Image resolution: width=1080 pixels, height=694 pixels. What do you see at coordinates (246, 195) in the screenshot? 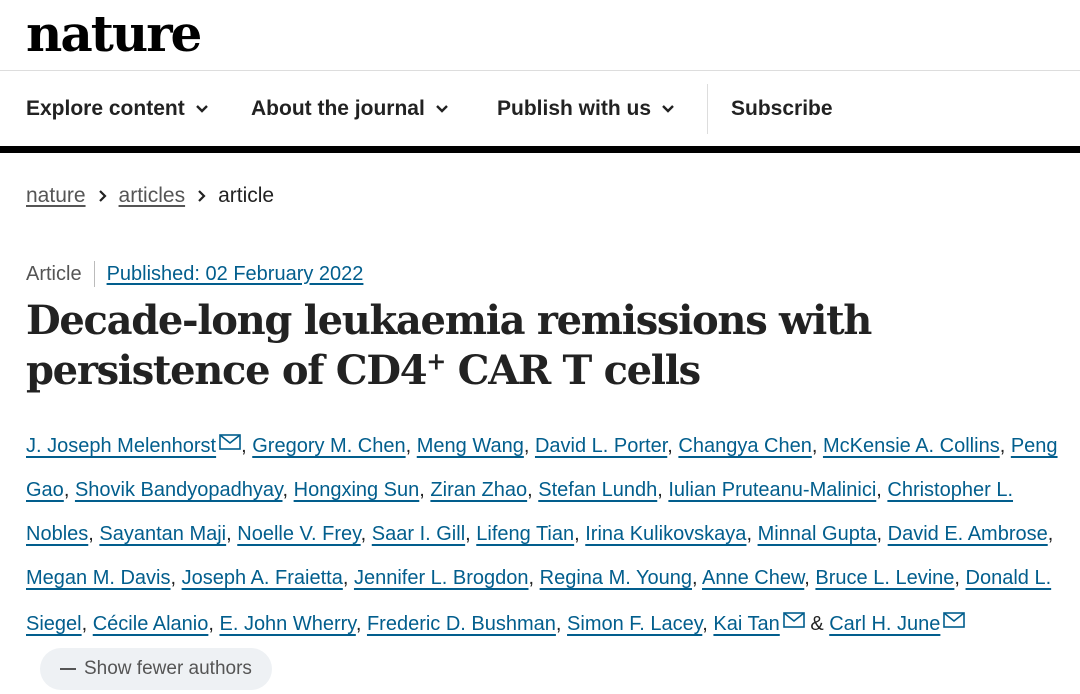
I see `breadcrumb-current: article` at bounding box center [246, 195].